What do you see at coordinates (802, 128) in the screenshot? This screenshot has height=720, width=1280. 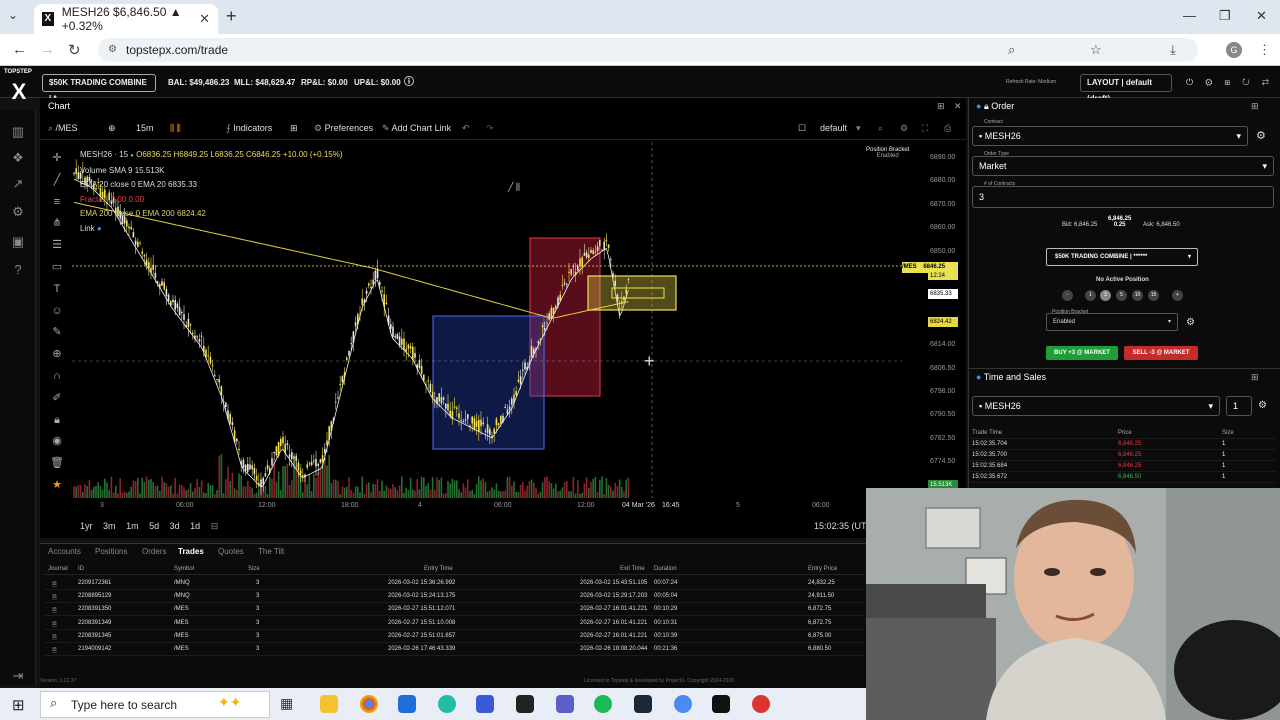 I see `layout-checkbox-icon: ☐` at bounding box center [802, 128].